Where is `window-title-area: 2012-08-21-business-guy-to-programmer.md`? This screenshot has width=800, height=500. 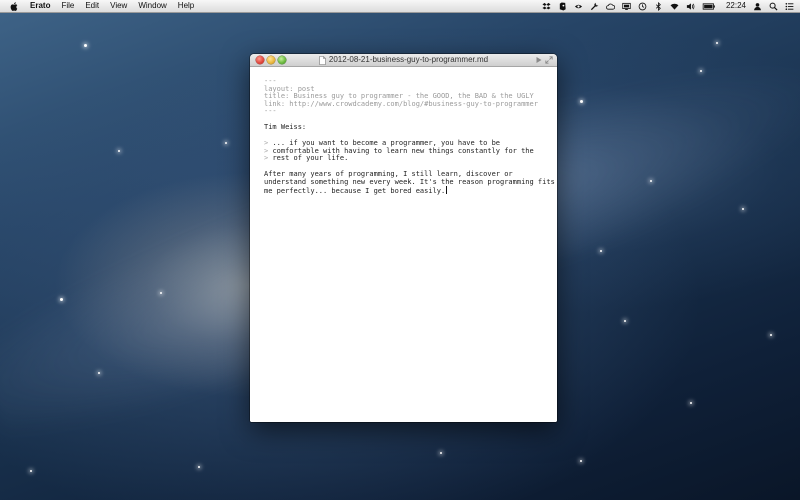 window-title-area: 2012-08-21-business-guy-to-programmer.md is located at coordinates (403, 60).